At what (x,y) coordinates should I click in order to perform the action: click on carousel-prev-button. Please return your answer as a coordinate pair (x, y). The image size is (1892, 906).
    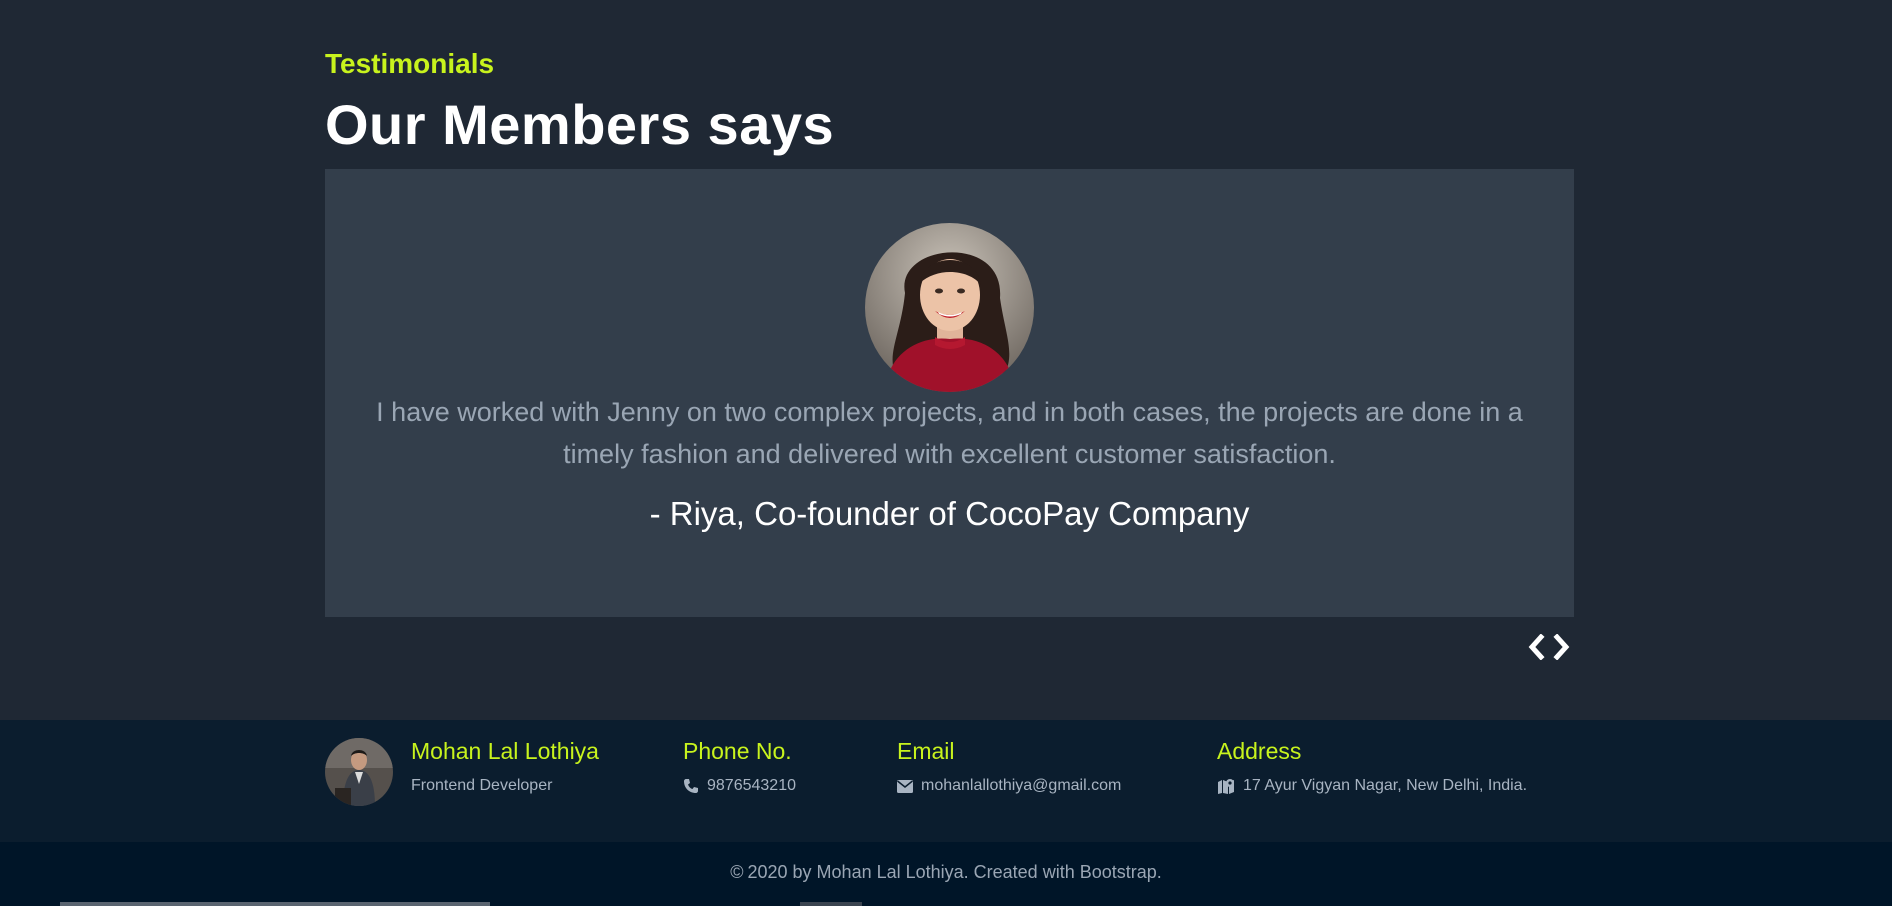
    Looking at the image, I should click on (1536, 647).